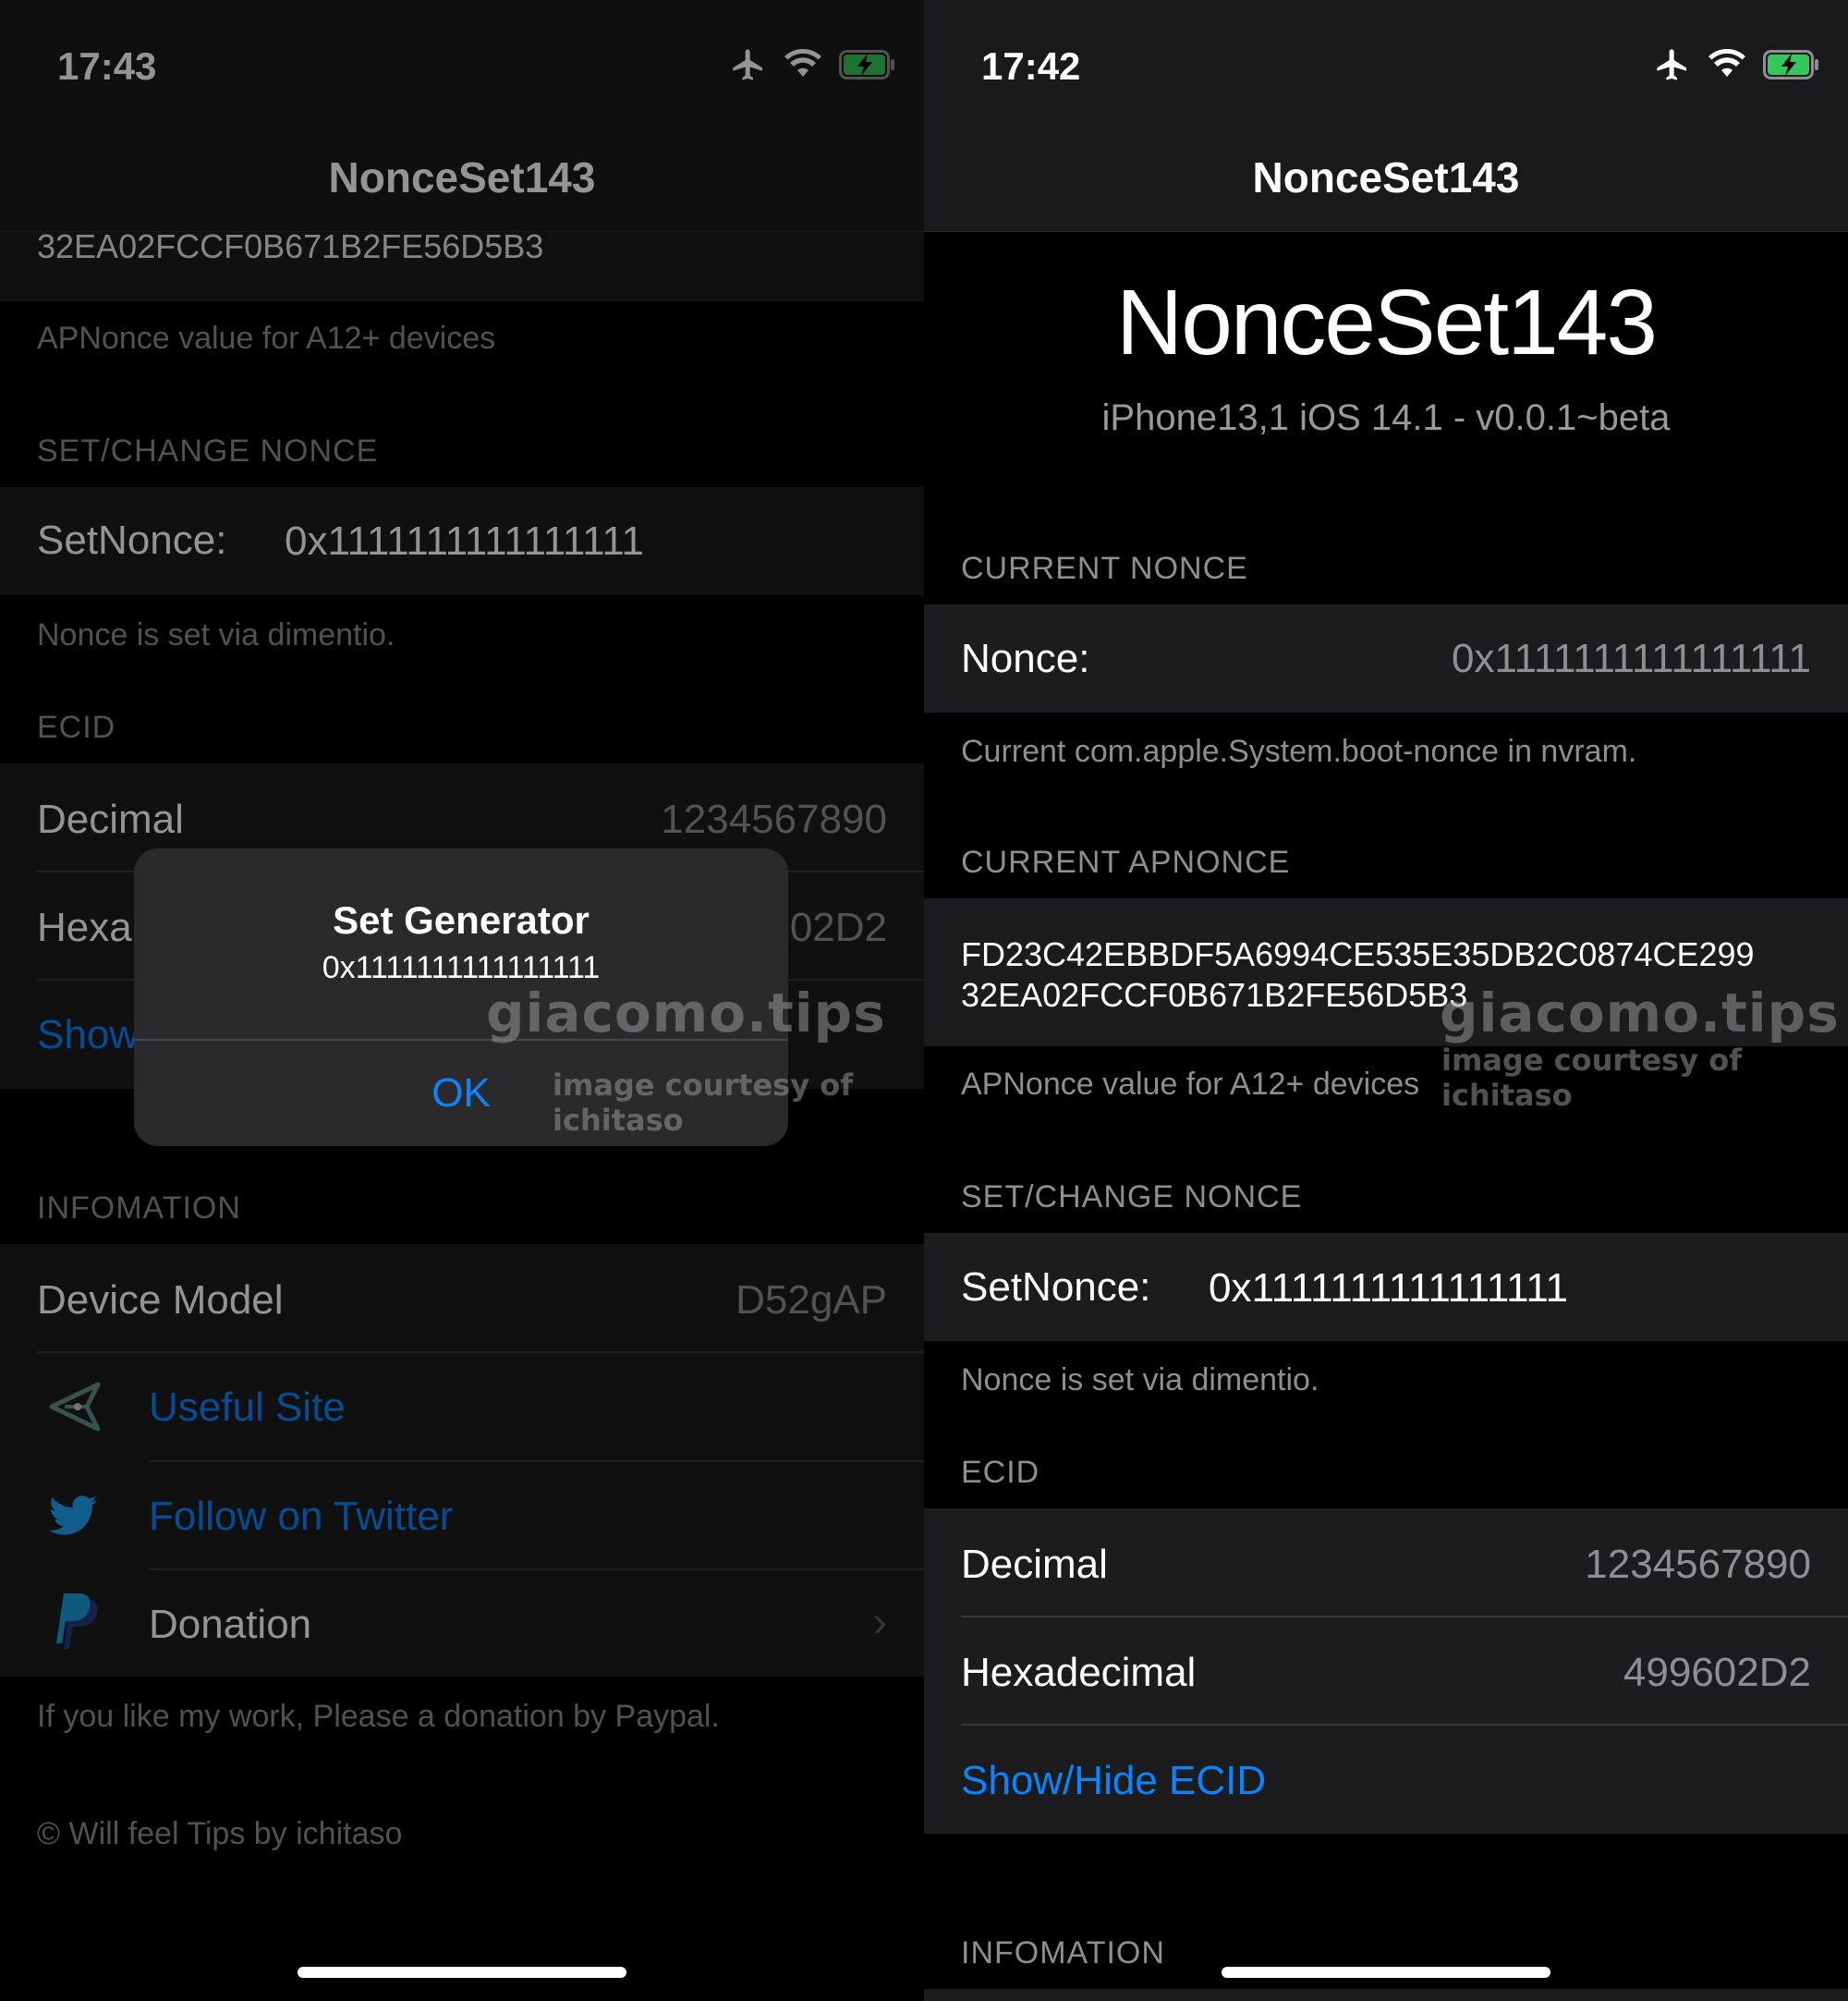 This screenshot has height=2001, width=1848. I want to click on setnonce-cell: SetNonce: 0x1111111111111111, so click(1386, 1287).